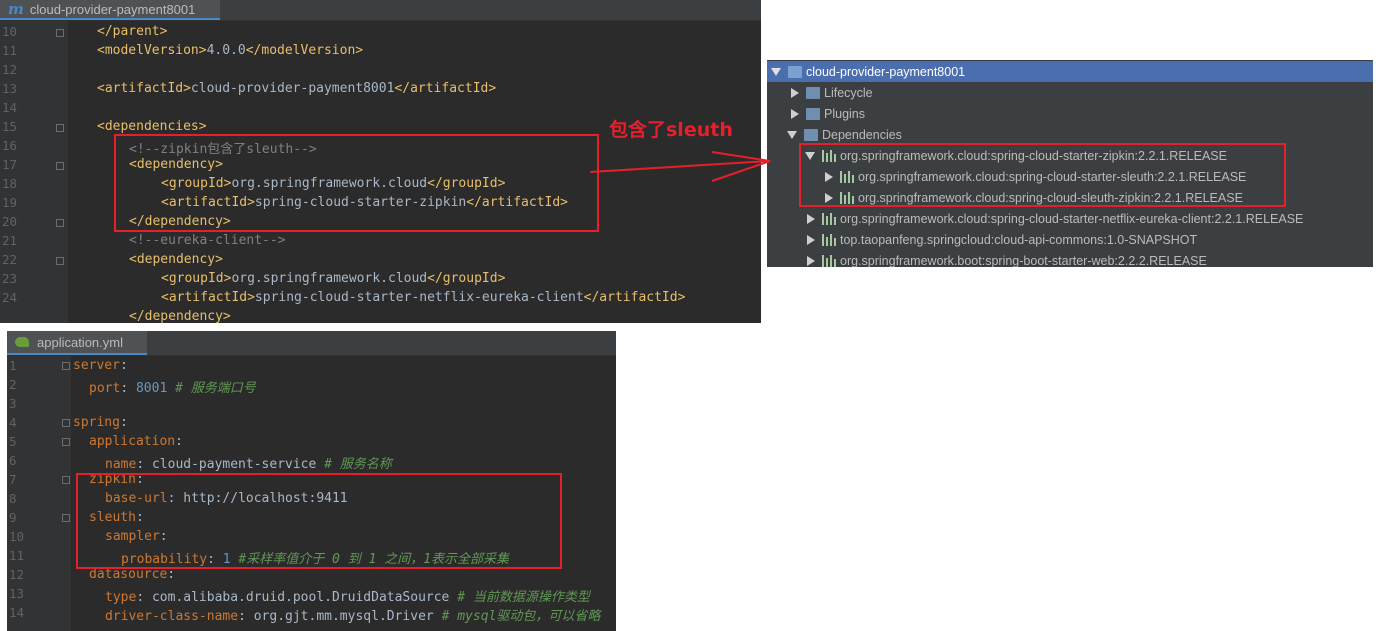  Describe the element at coordinates (319, 521) in the screenshot. I see `yml-zipkin-sleuth-highlight` at that location.